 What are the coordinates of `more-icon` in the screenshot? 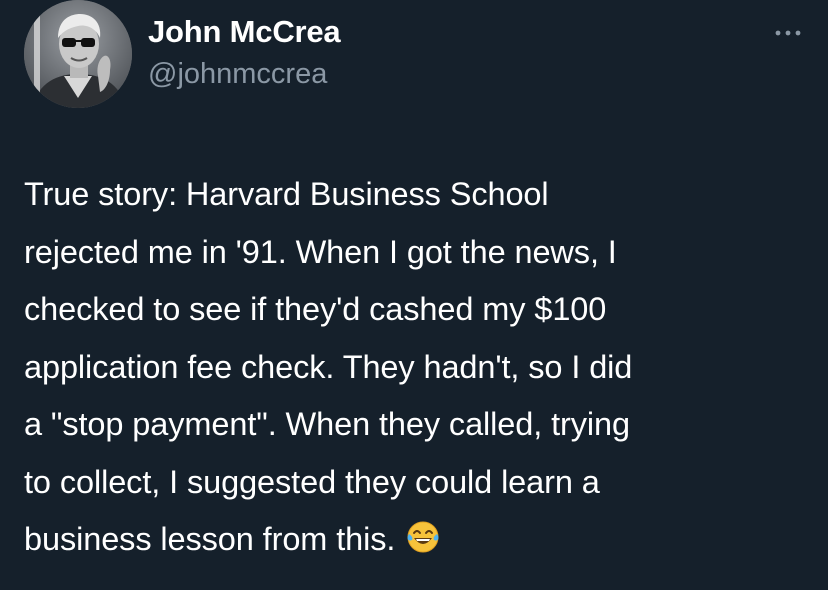 It's located at (788, 33).